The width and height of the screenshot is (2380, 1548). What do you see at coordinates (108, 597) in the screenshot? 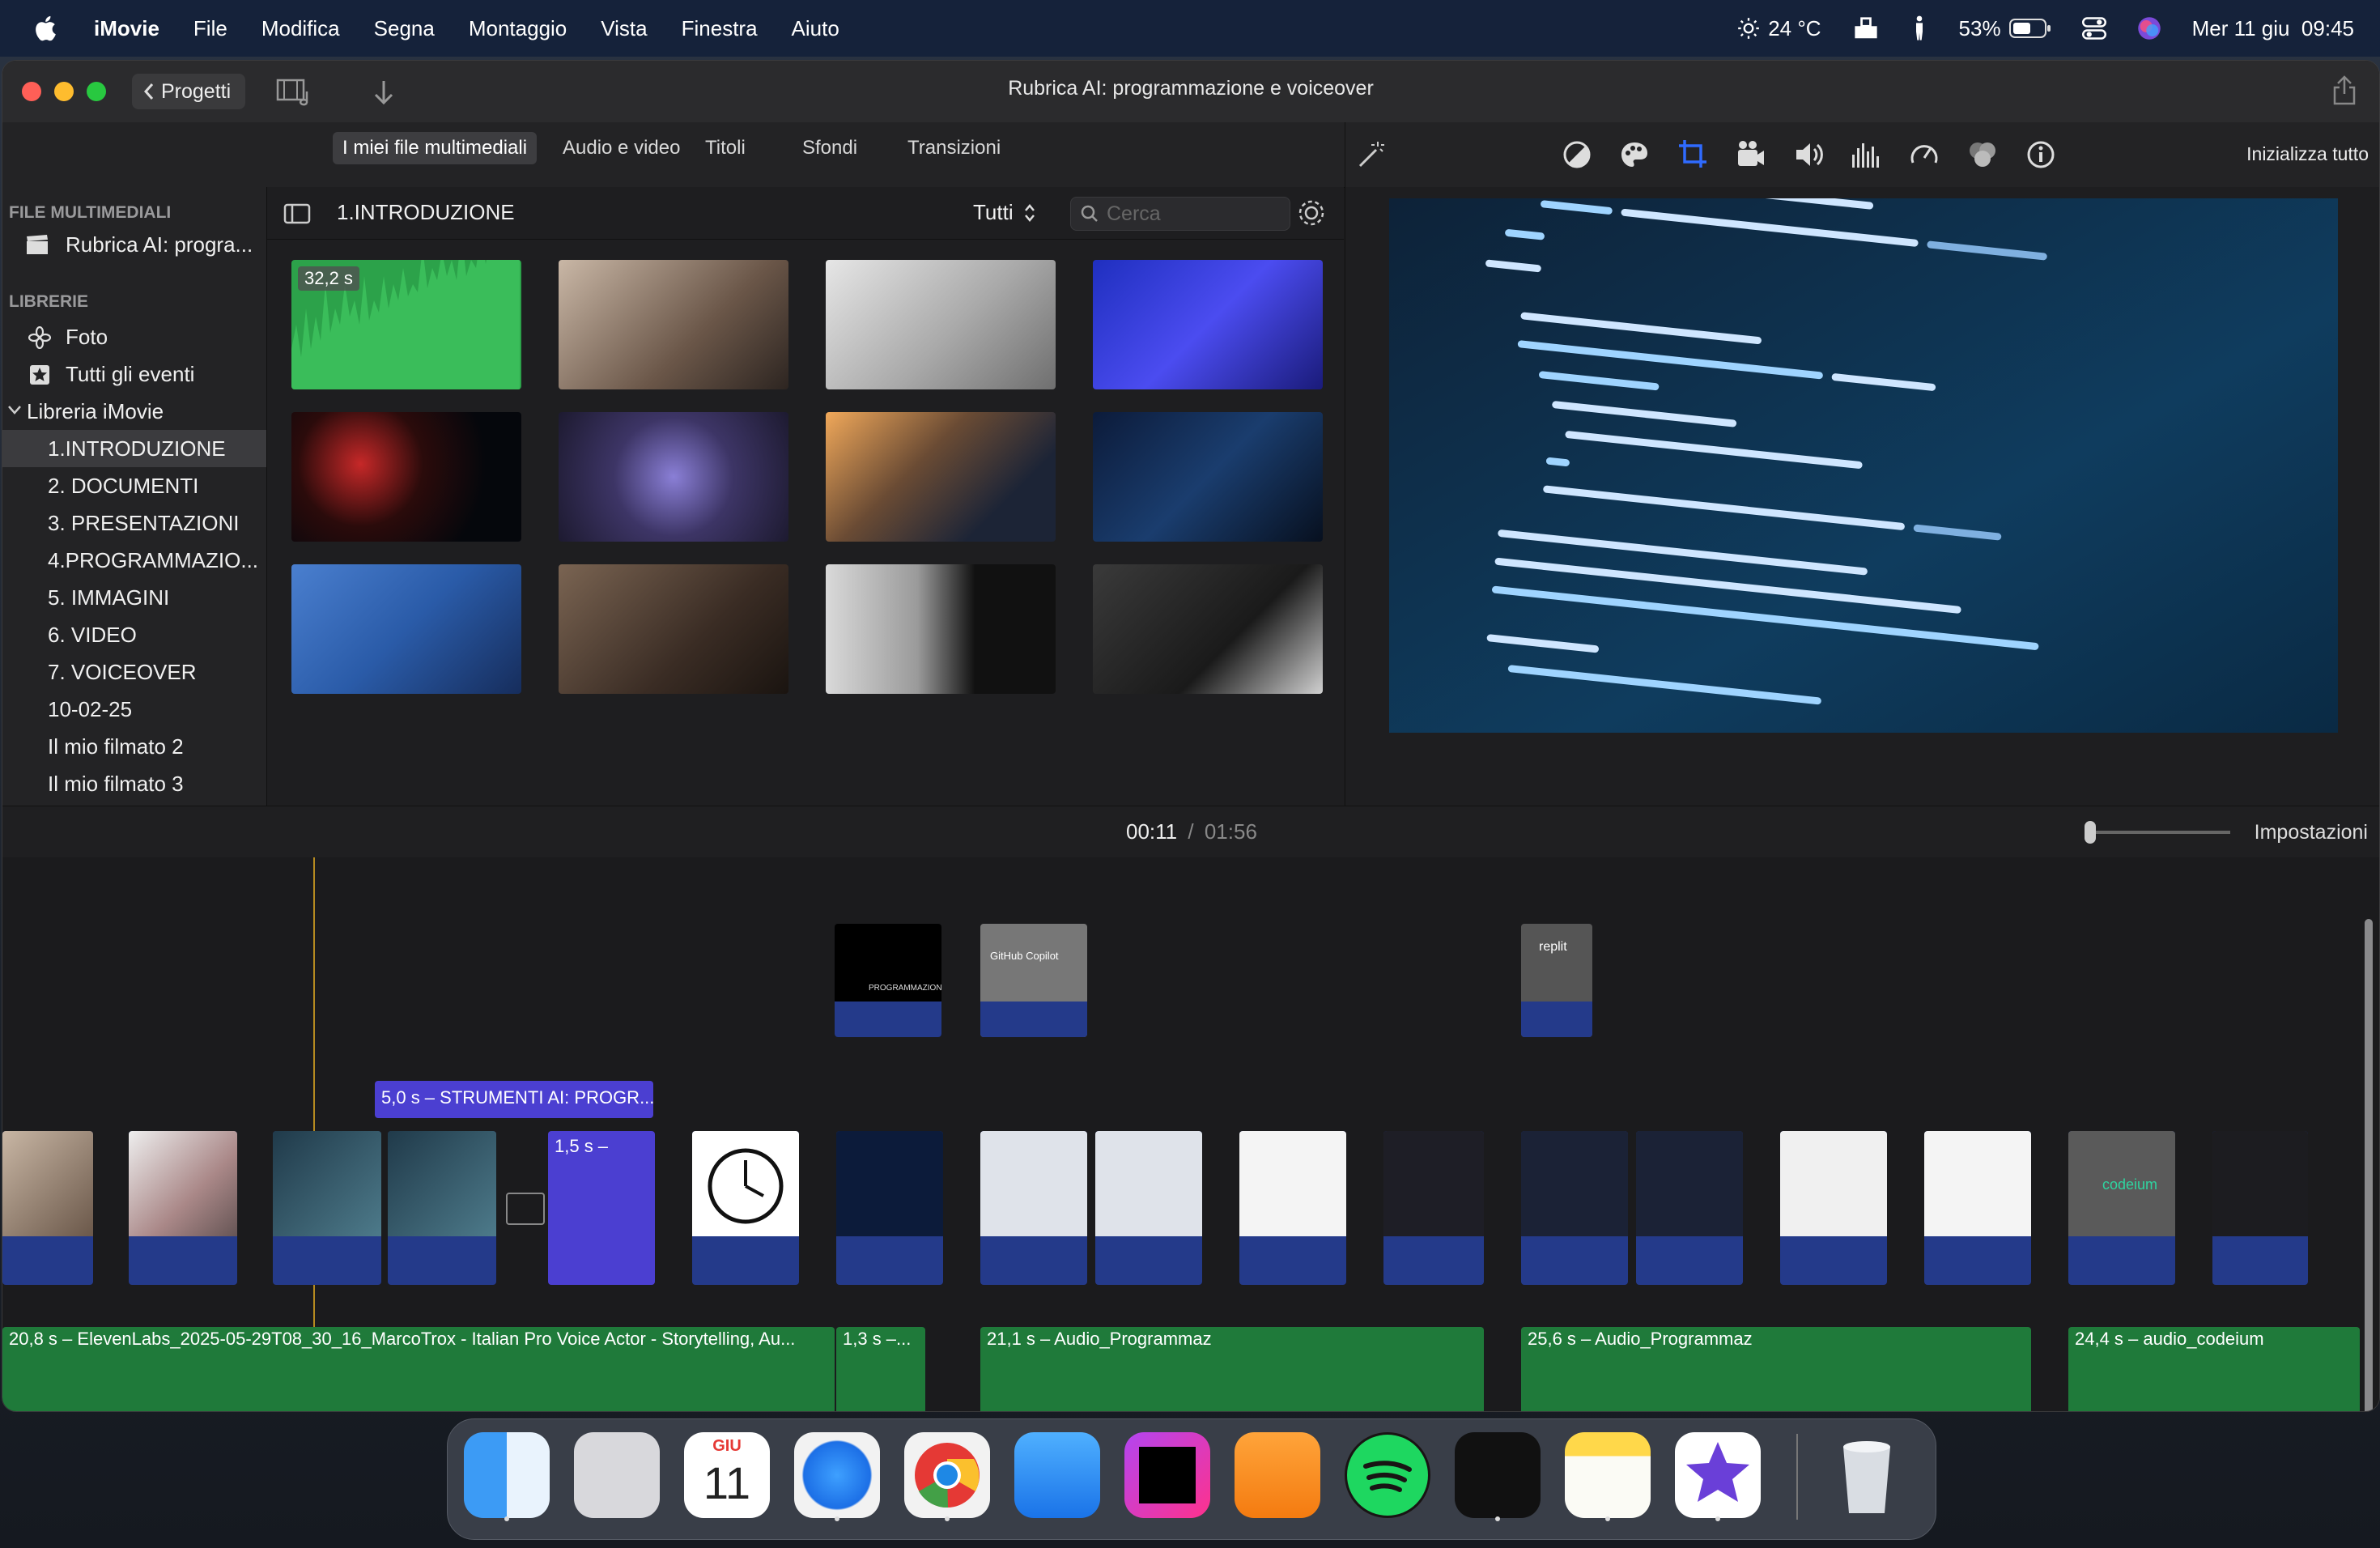
I see `sidebar-event-5: 5. IMMAGINI` at bounding box center [108, 597].